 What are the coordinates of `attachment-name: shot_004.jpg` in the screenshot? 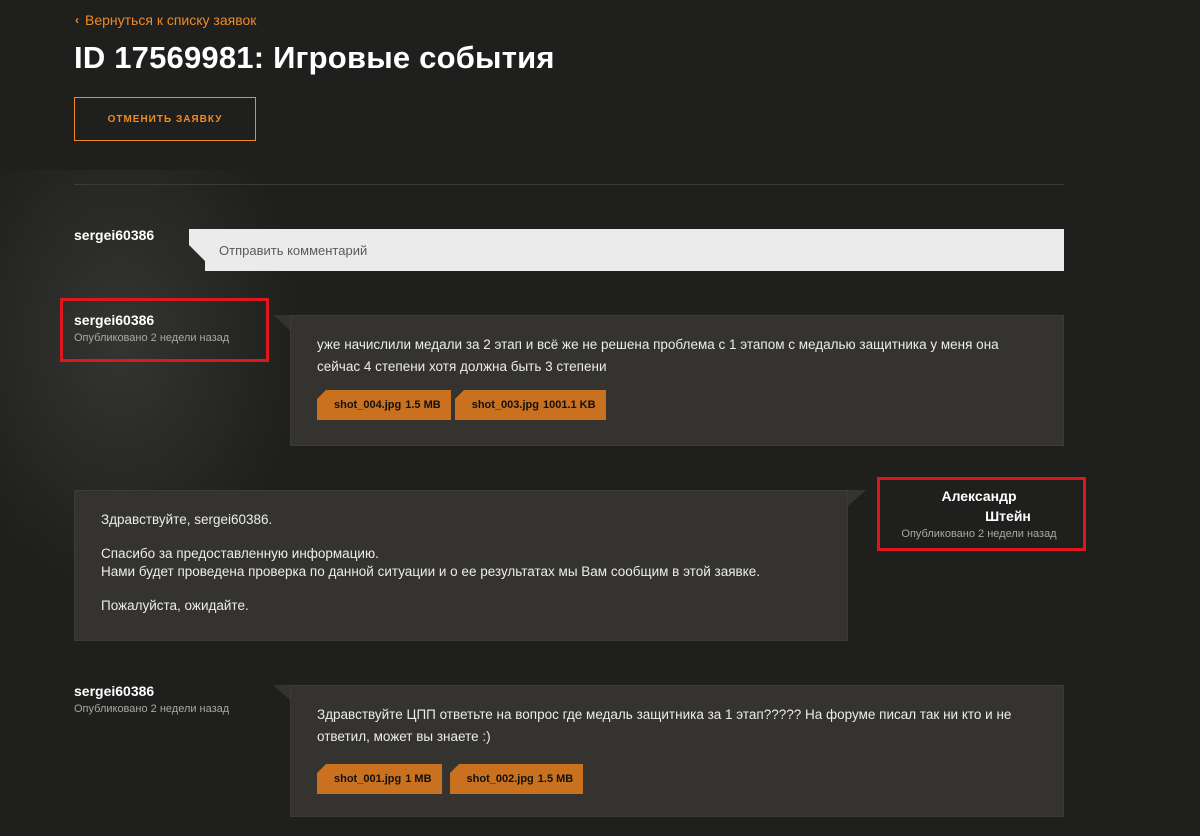 It's located at (368, 405).